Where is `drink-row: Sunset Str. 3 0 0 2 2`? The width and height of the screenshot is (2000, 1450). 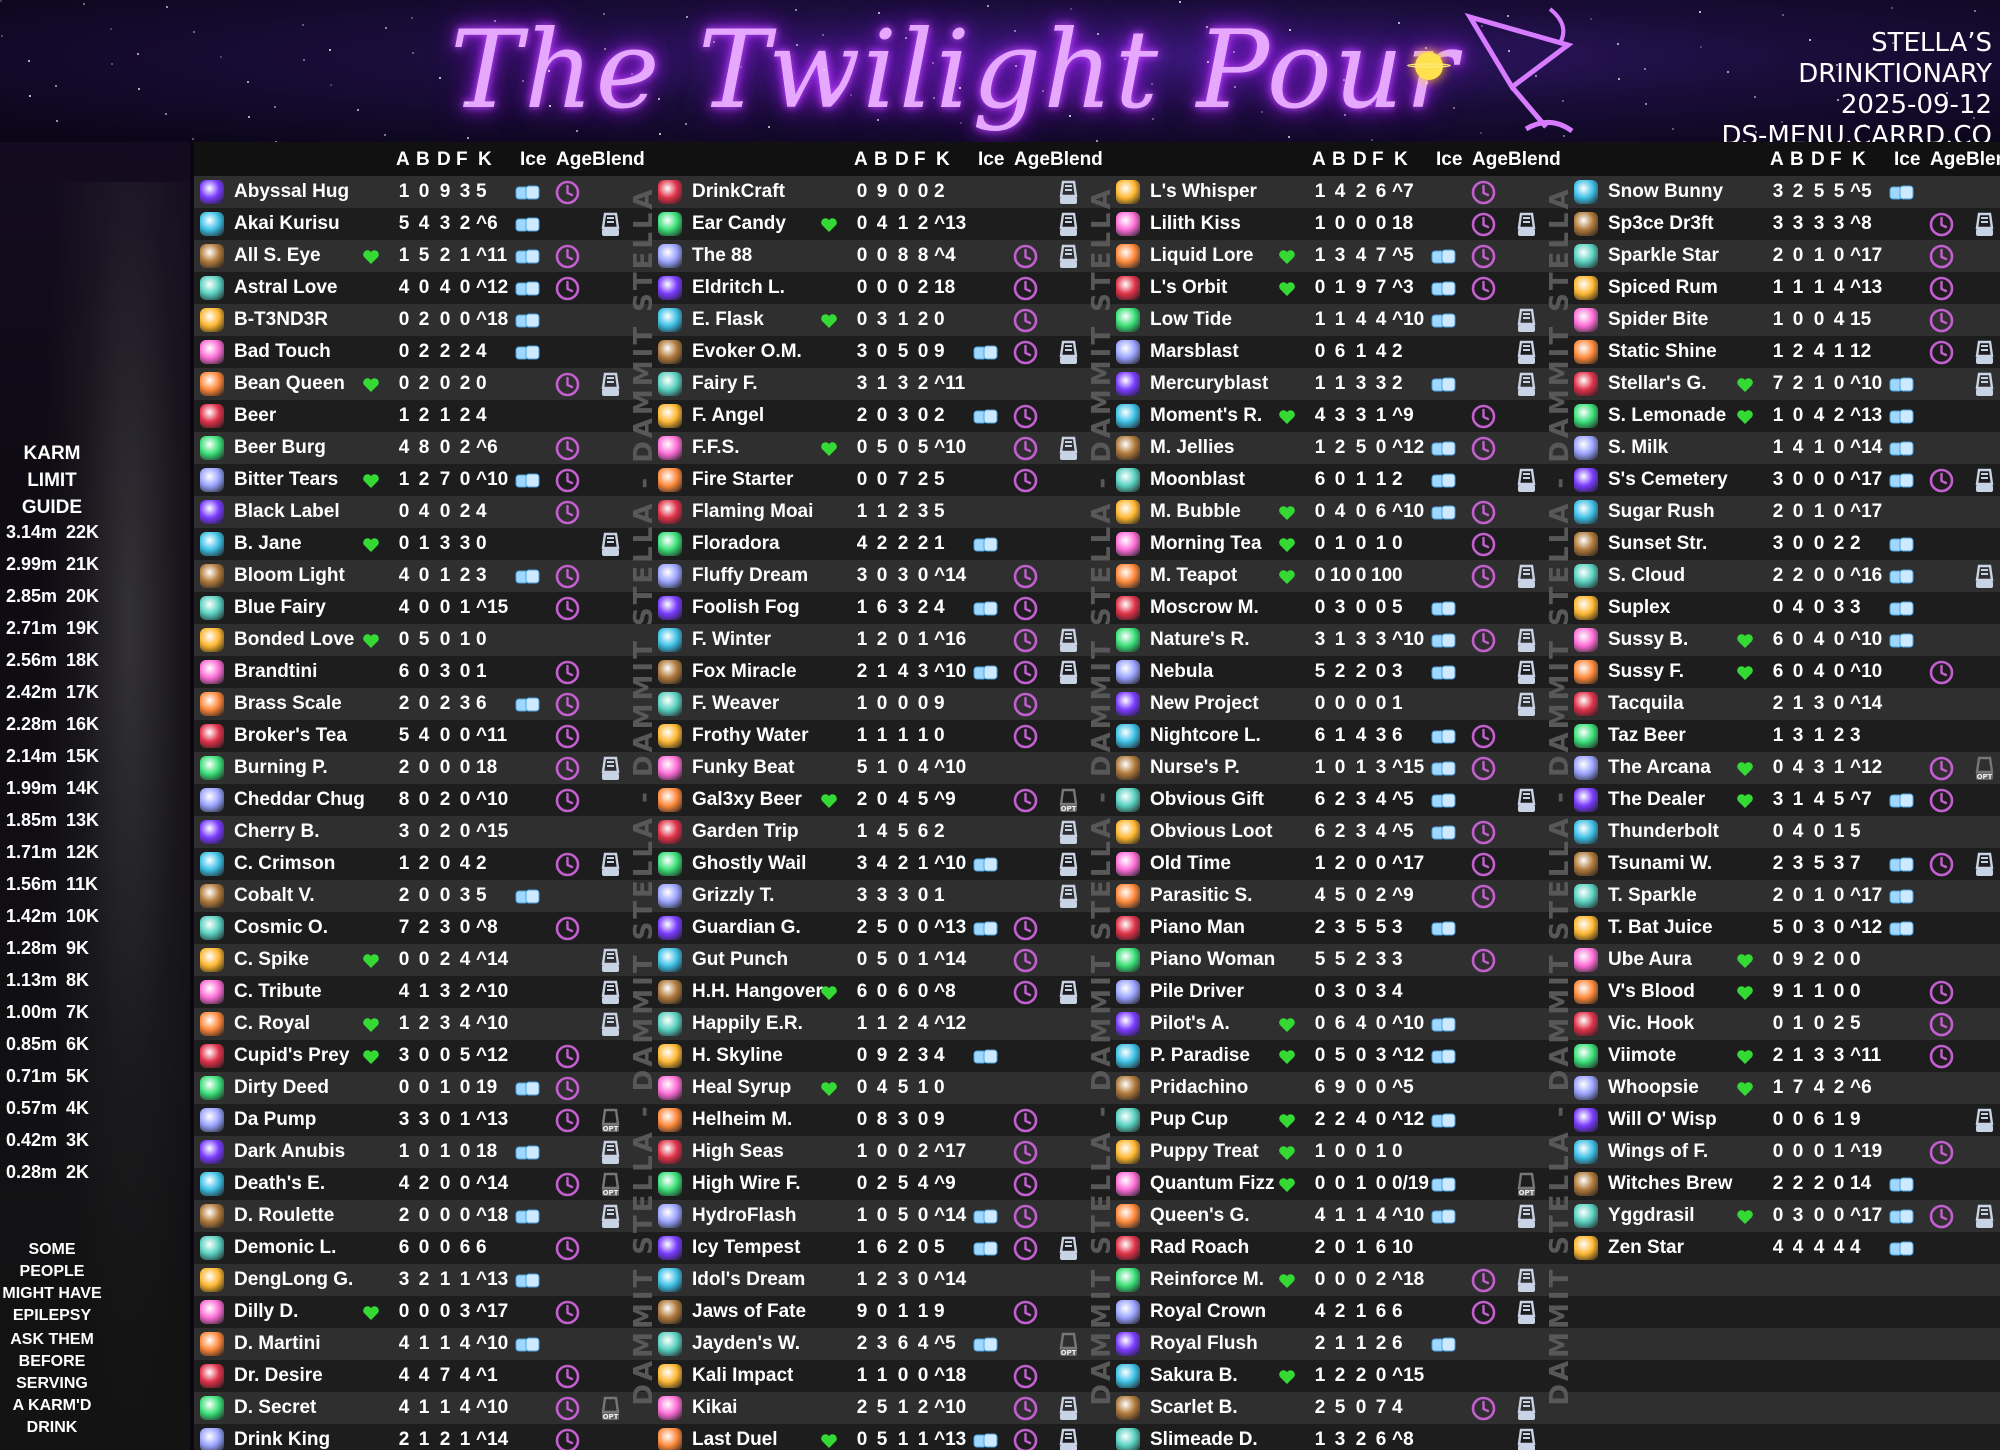
drink-row: Sunset Str. 3 0 0 2 2 is located at coordinates (1784, 544).